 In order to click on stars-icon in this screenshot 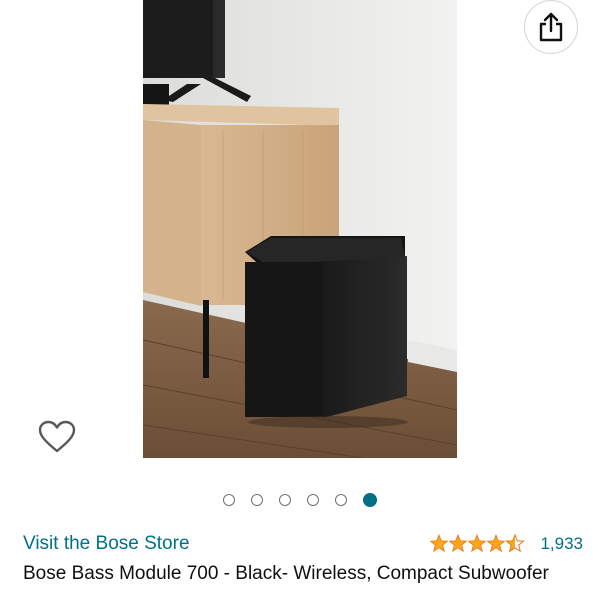, I will do `click(478, 543)`.